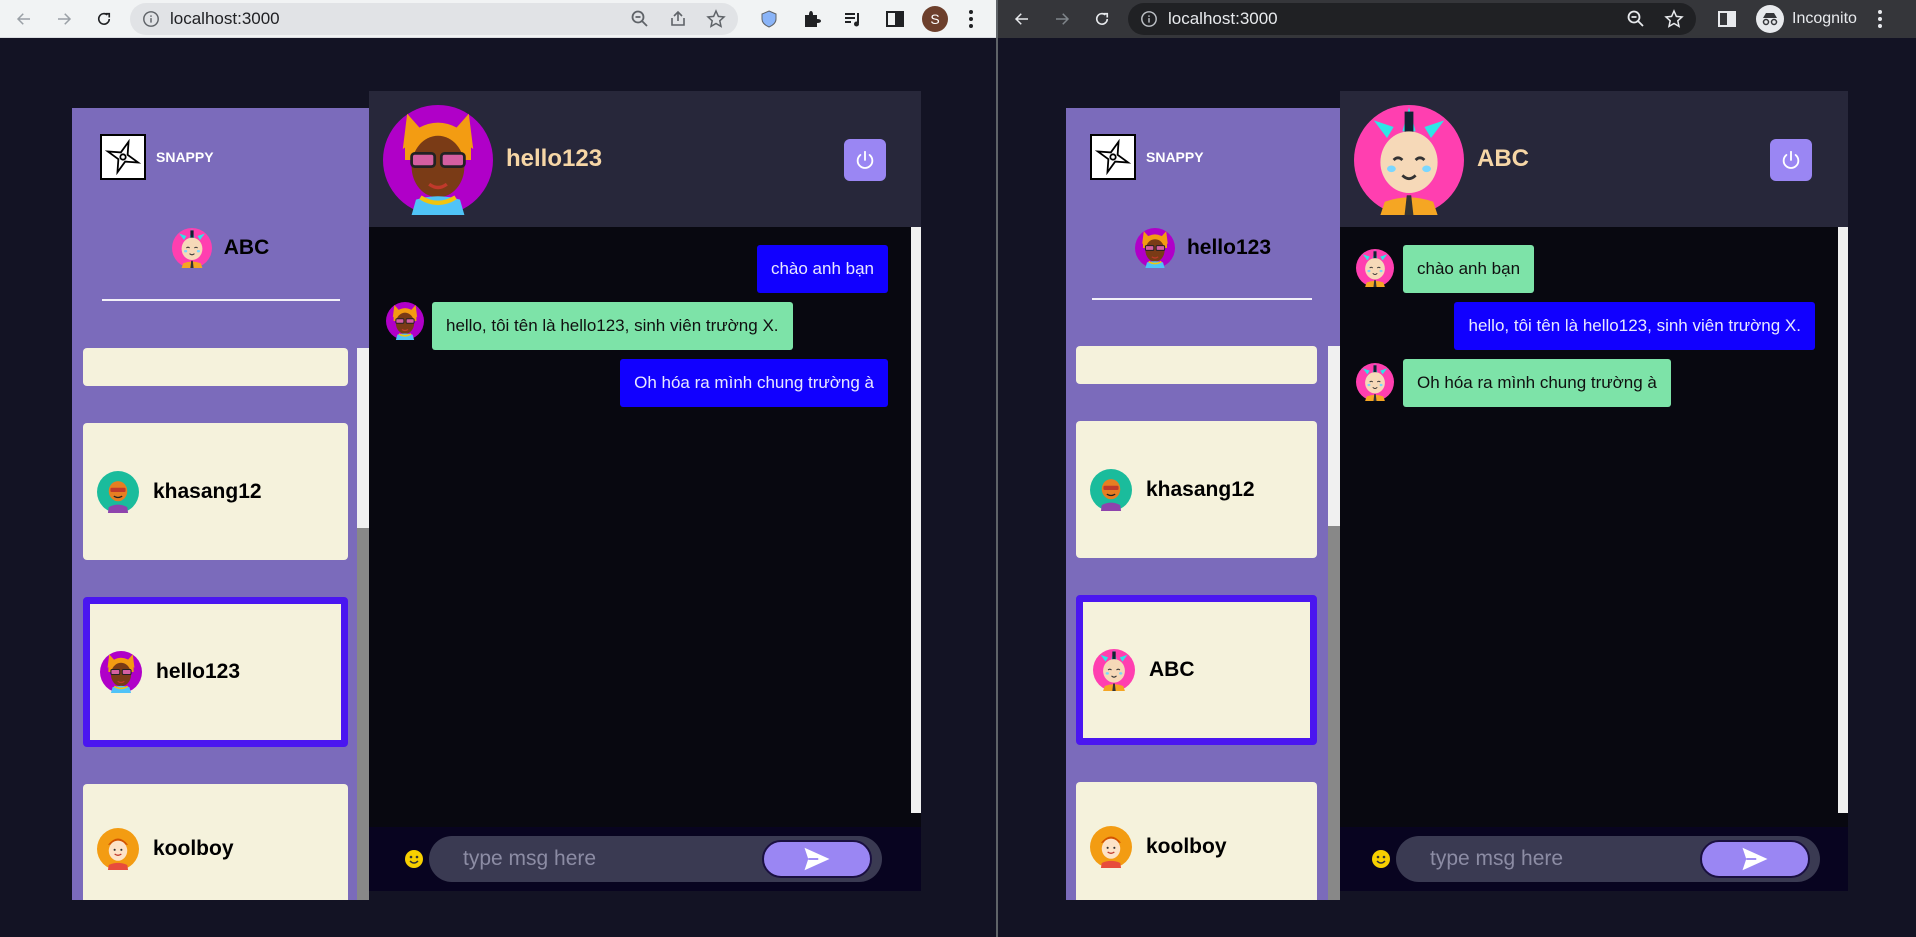 The height and width of the screenshot is (937, 1916). What do you see at coordinates (754, 383) in the screenshot?
I see `message-sent: Oh hóa ra mình chung trường à` at bounding box center [754, 383].